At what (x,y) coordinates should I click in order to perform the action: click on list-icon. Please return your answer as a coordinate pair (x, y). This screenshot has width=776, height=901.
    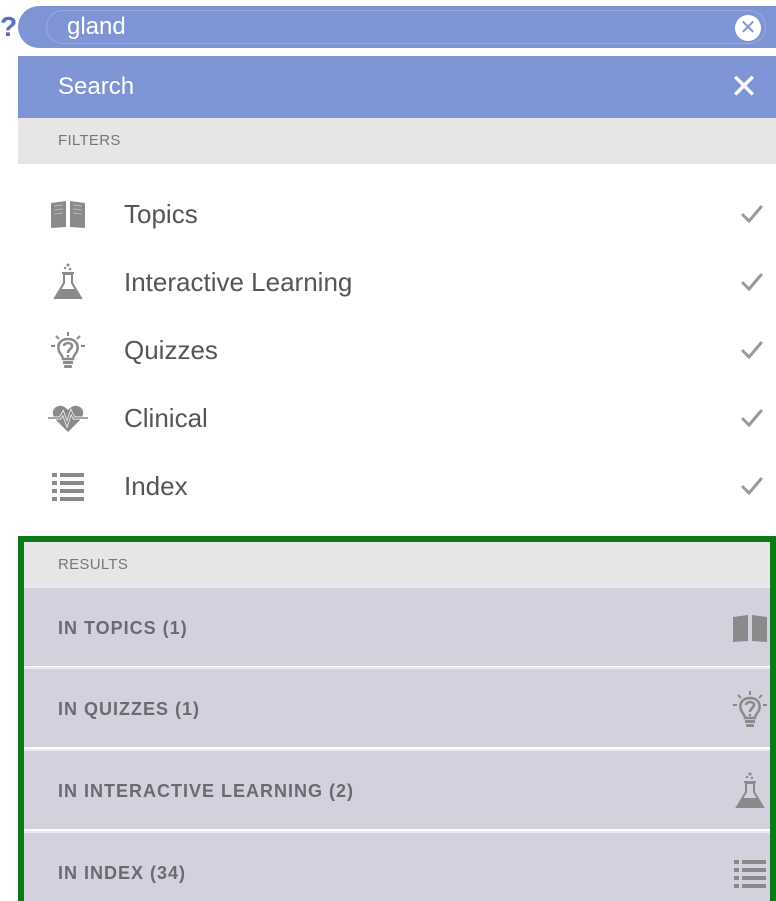
    Looking at the image, I should click on (68, 486).